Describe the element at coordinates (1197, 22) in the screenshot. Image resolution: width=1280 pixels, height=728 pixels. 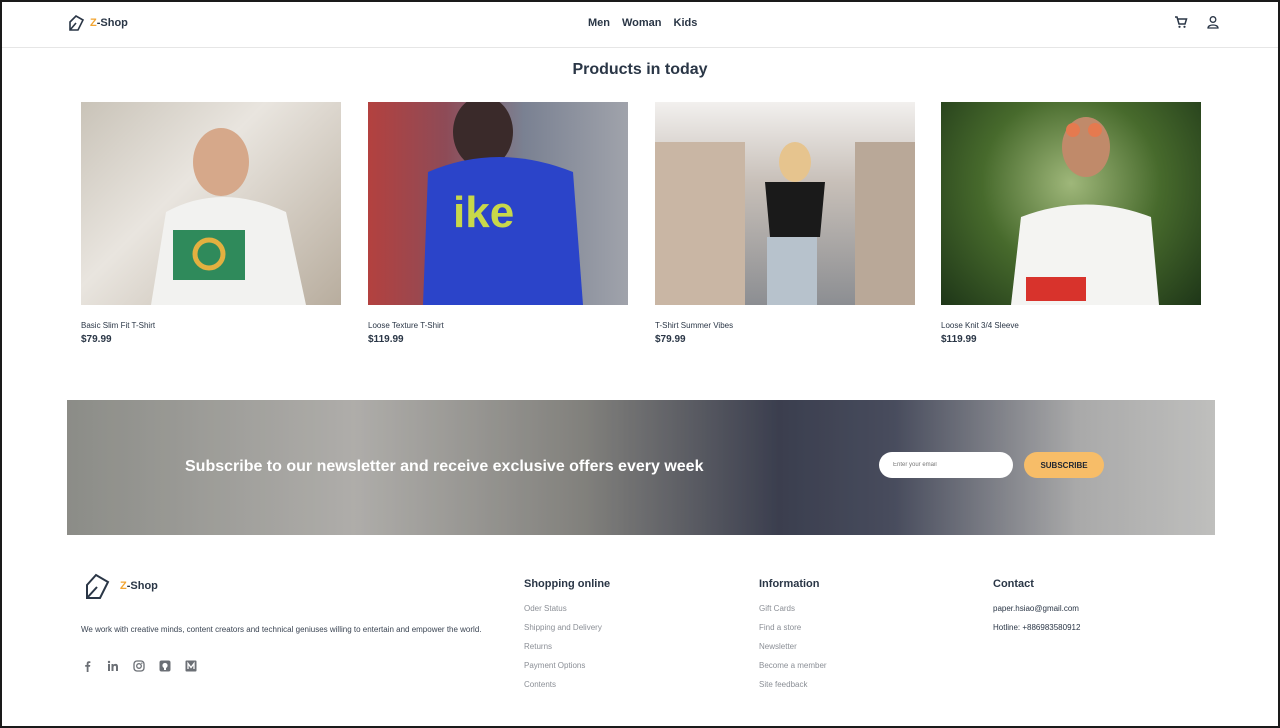
I see `header-icons` at that location.